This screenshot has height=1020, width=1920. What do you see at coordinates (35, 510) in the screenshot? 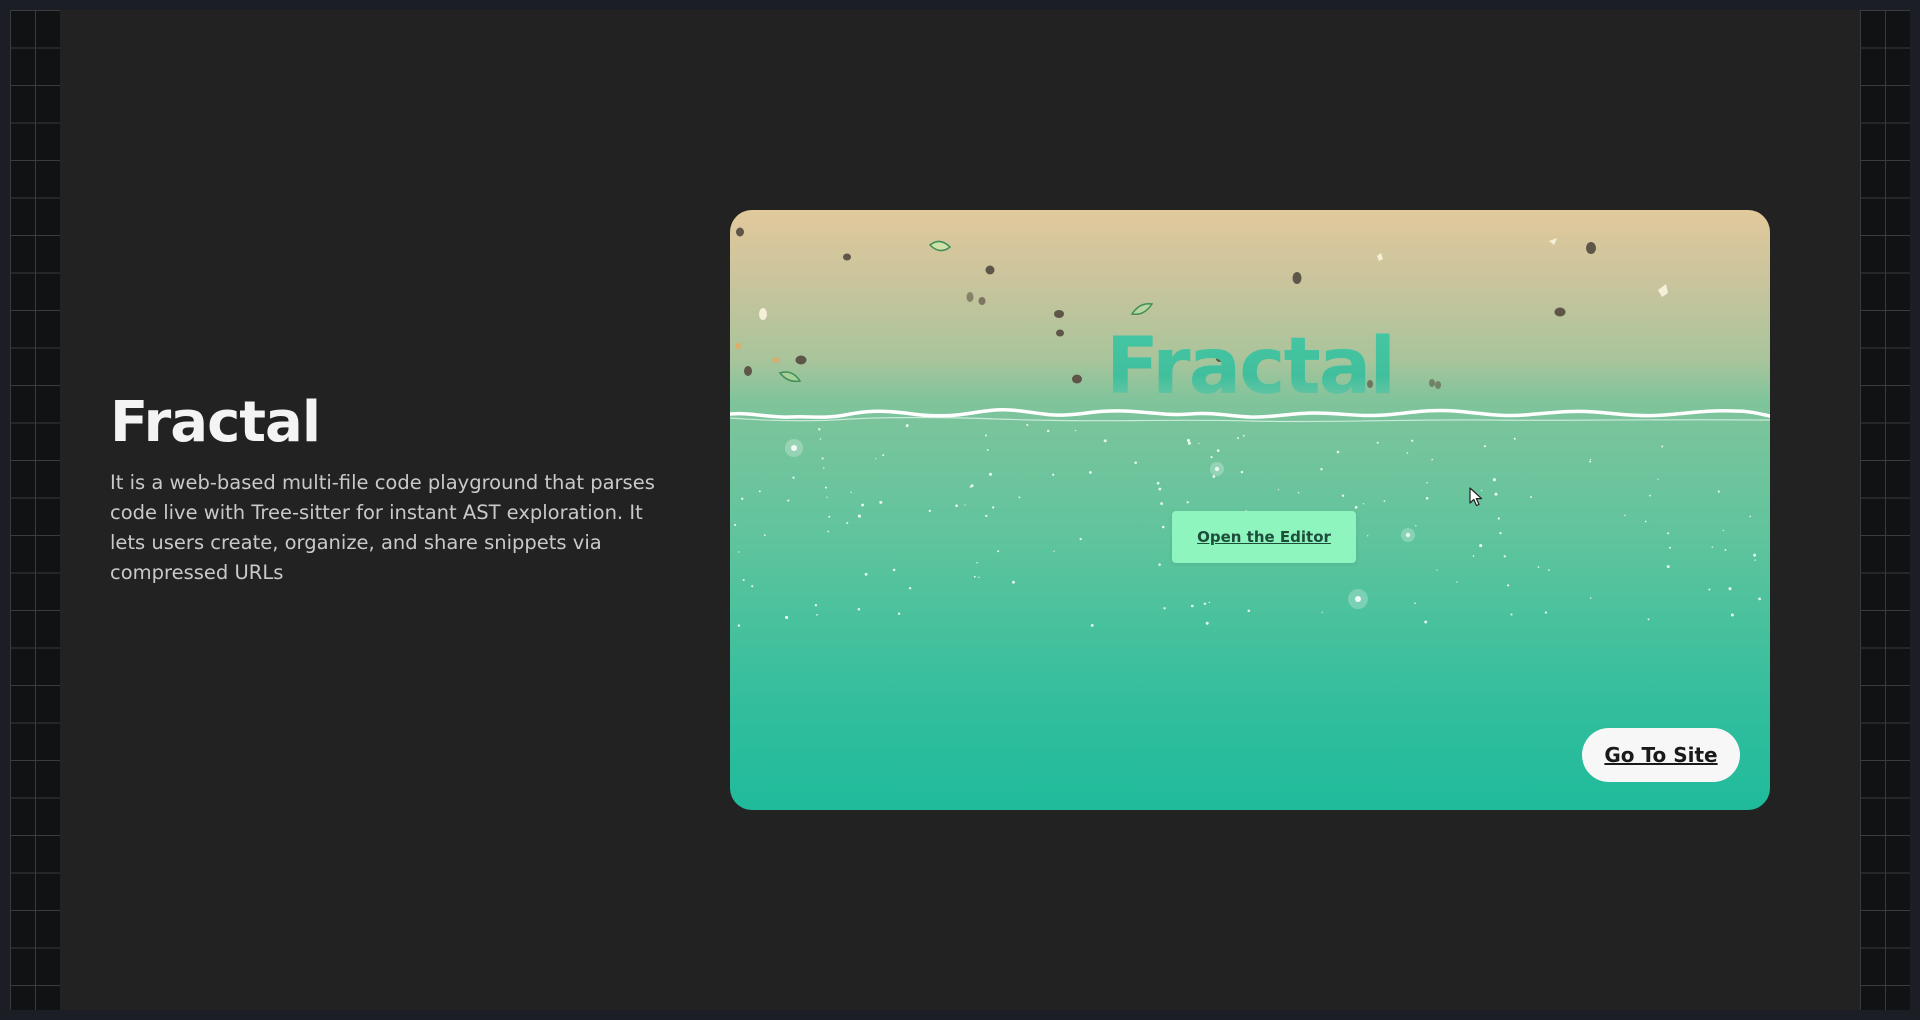
I see `grid-decoration-left` at bounding box center [35, 510].